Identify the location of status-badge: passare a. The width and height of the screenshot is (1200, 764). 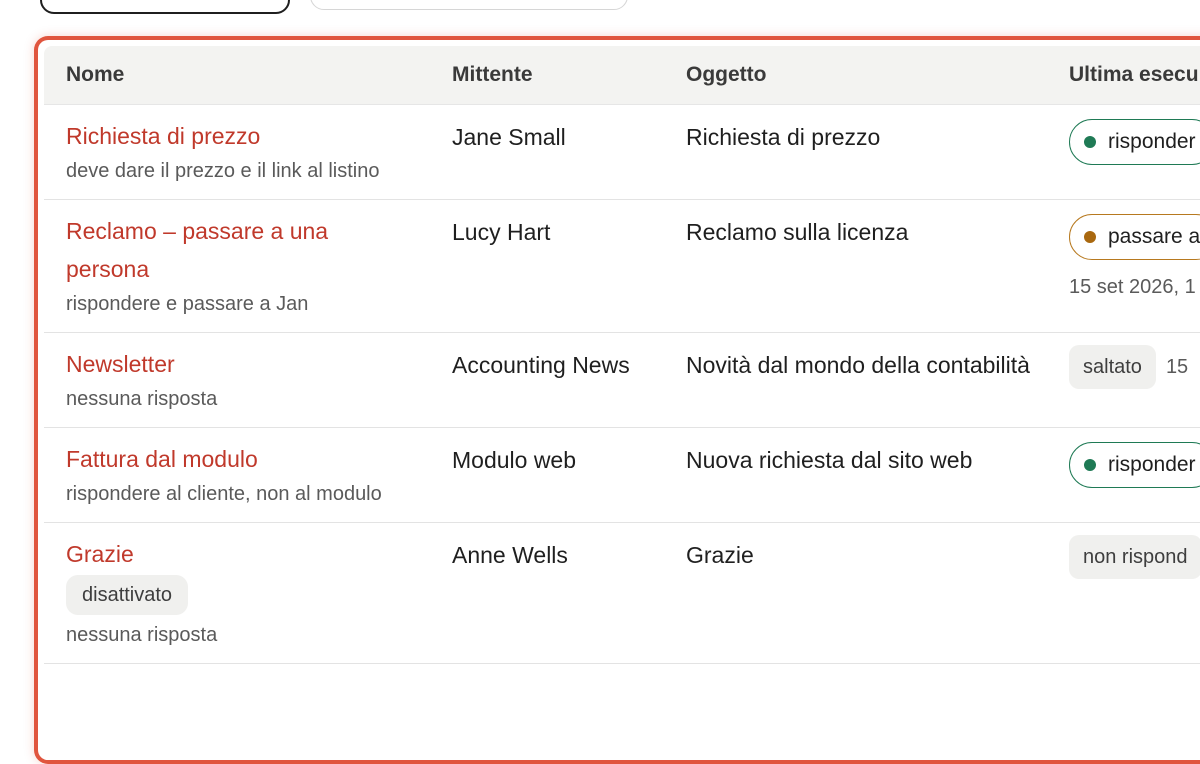
(1134, 236).